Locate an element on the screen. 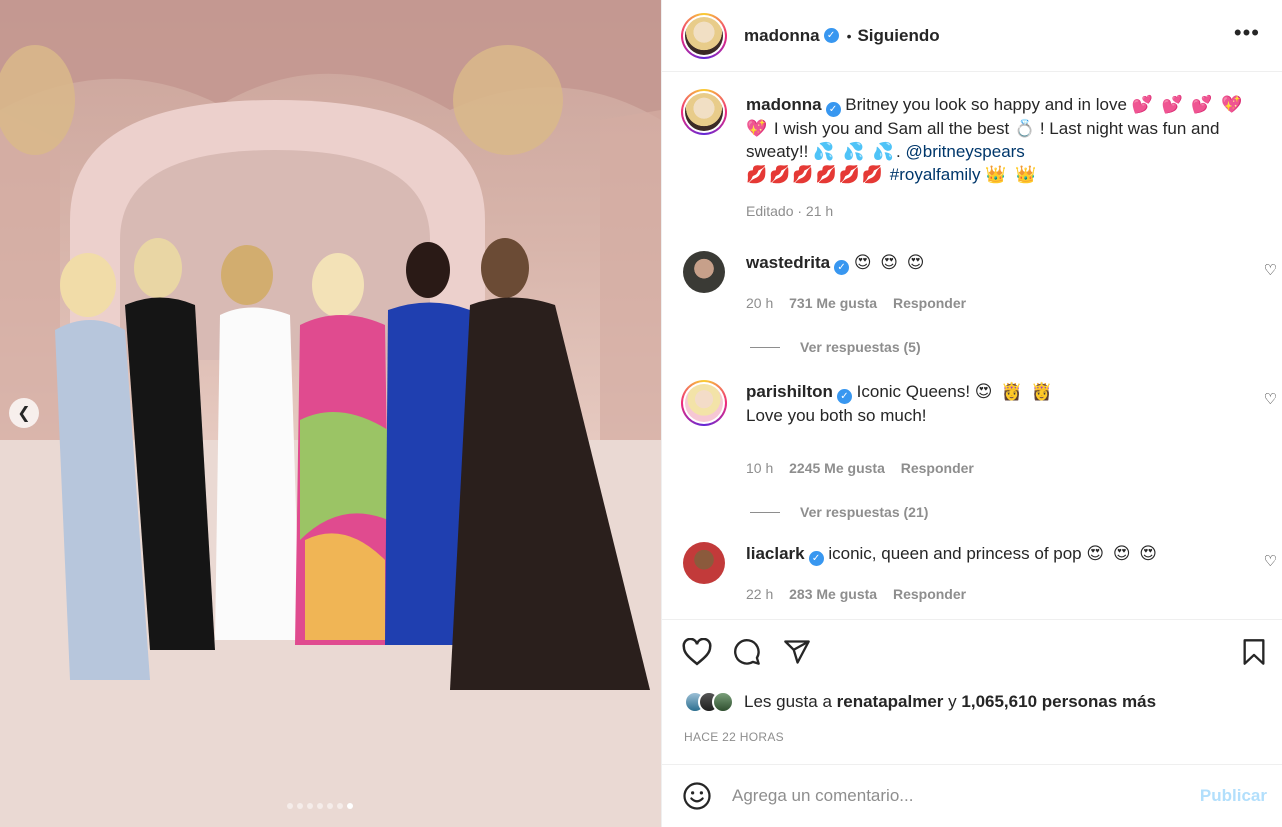 The width and height of the screenshot is (1282, 827). carousel-dots is located at coordinates (320, 806).